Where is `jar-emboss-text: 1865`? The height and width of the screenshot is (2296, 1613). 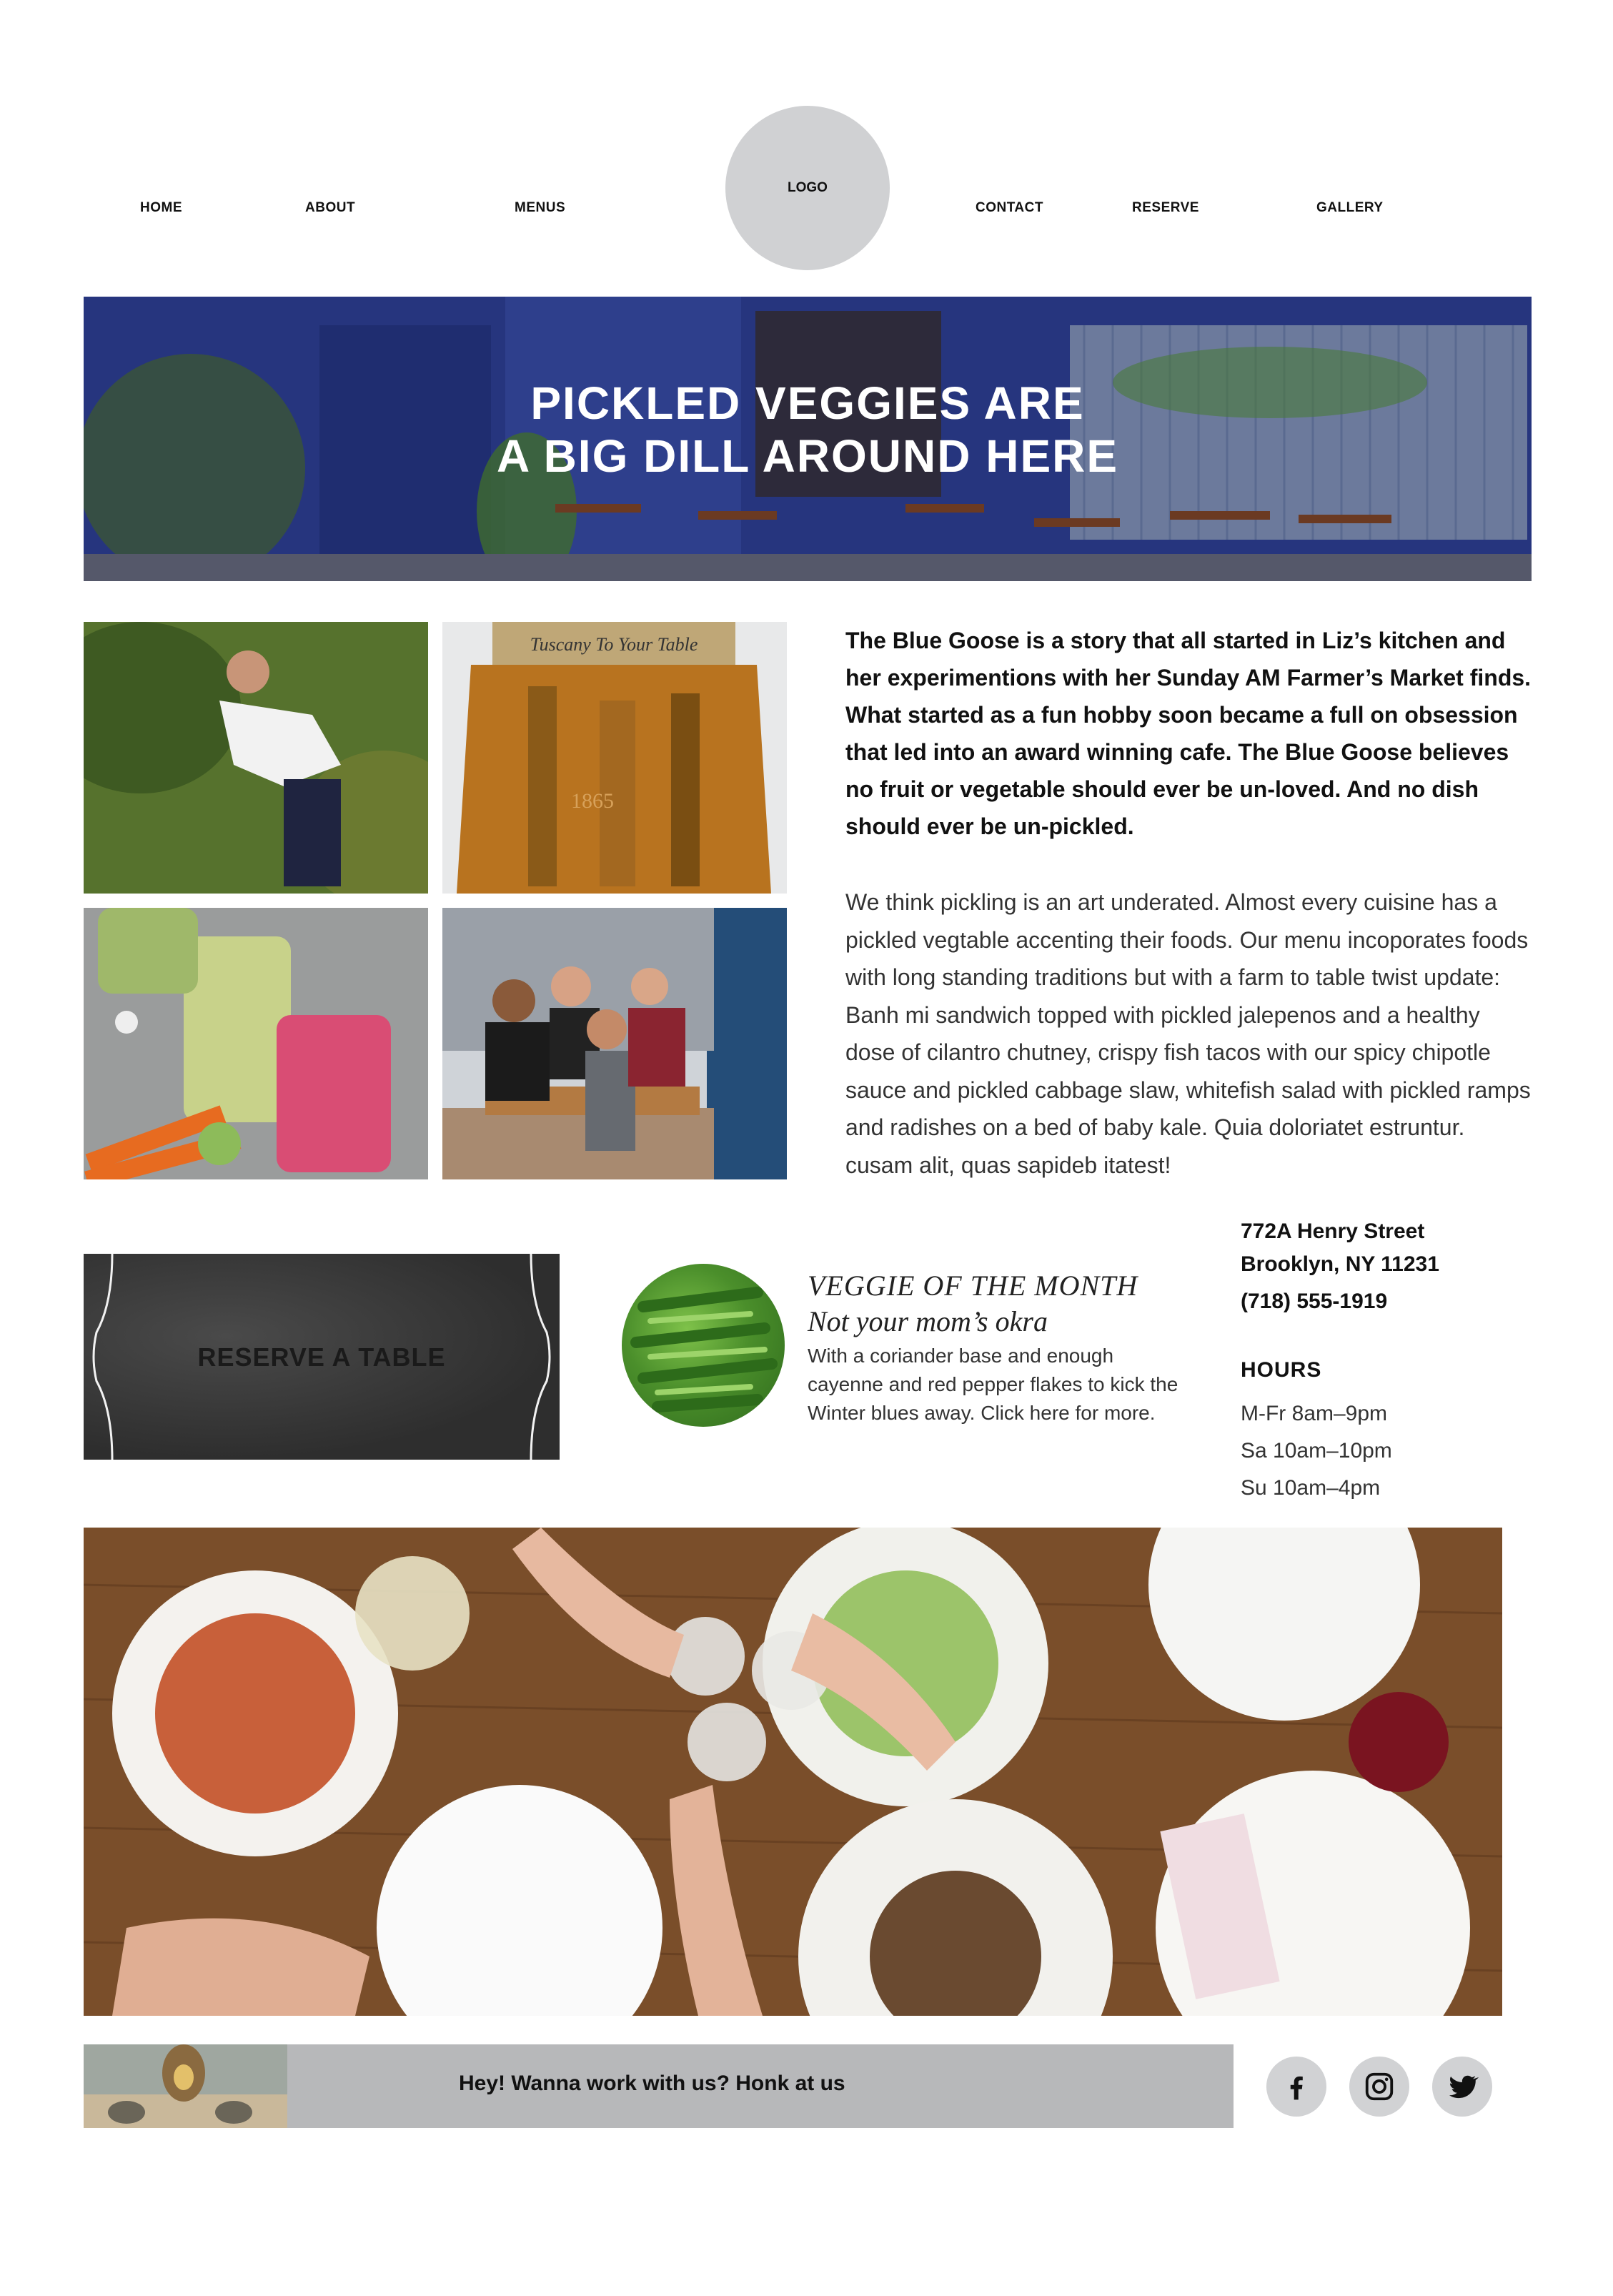 jar-emboss-text: 1865 is located at coordinates (592, 801).